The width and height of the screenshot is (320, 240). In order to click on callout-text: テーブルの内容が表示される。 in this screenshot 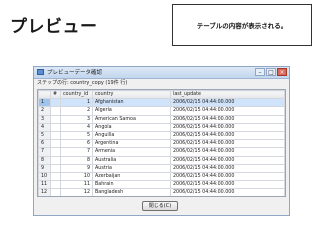, I will do `click(242, 26)`.